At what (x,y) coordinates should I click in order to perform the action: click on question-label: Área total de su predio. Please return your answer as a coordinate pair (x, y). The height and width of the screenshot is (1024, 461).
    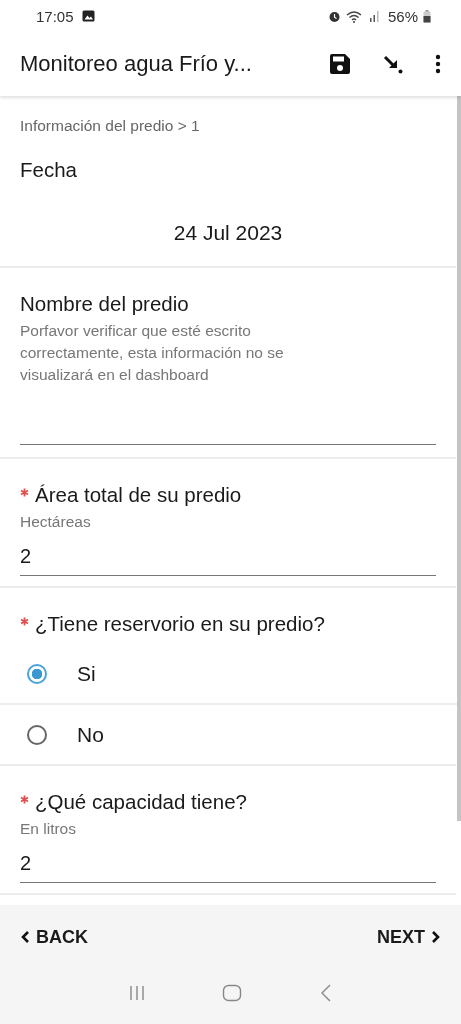
    Looking at the image, I should click on (138, 495).